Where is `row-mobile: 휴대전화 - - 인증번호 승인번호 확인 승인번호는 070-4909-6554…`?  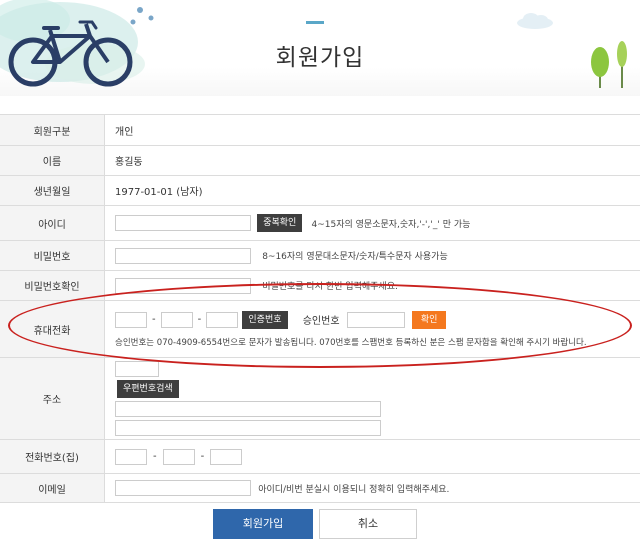
row-mobile: 휴대전화 - - 인증번호 승인번호 확인 승인번호는 070-4909-6554… is located at coordinates (320, 329).